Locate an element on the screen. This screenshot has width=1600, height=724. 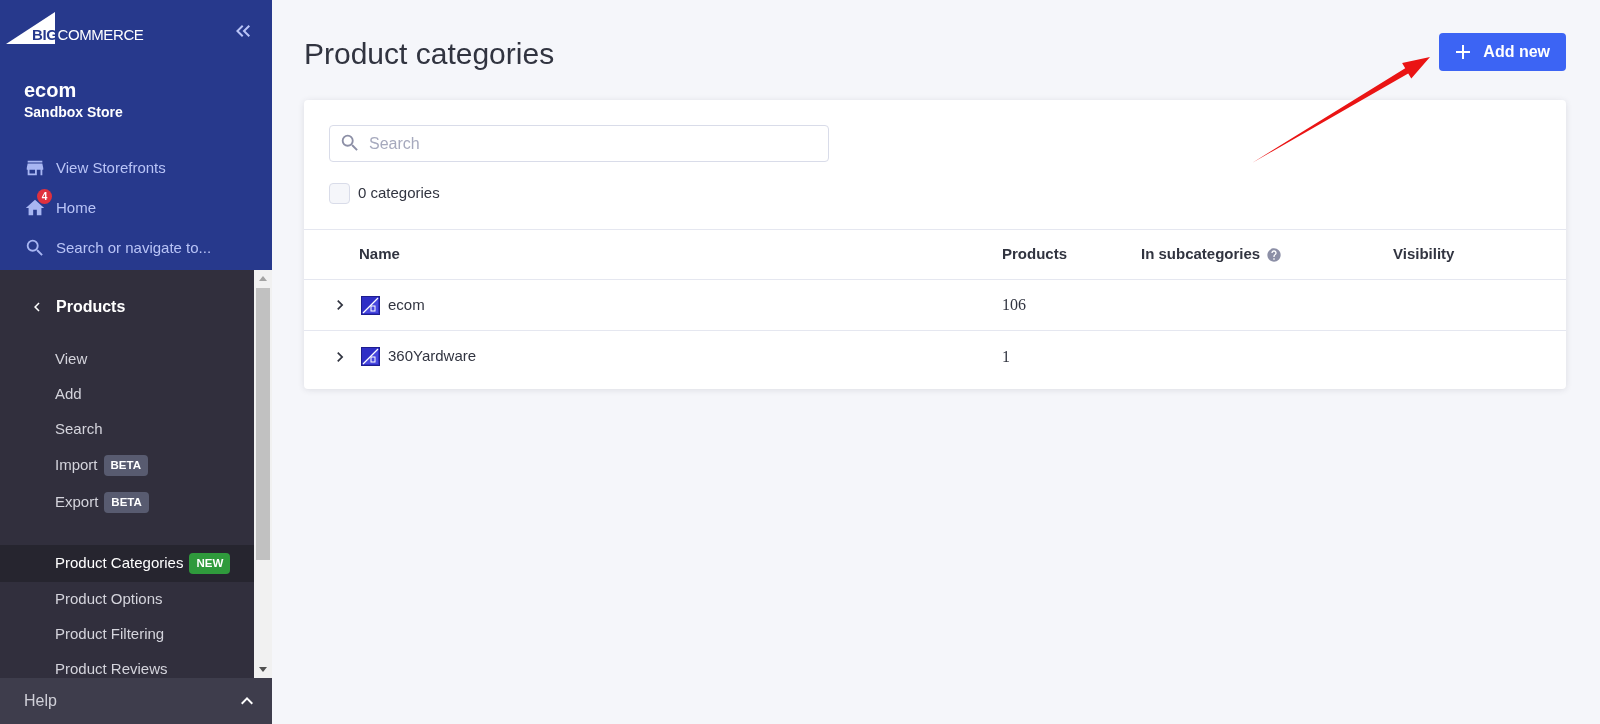
category-name: ecom is located at coordinates (406, 305).